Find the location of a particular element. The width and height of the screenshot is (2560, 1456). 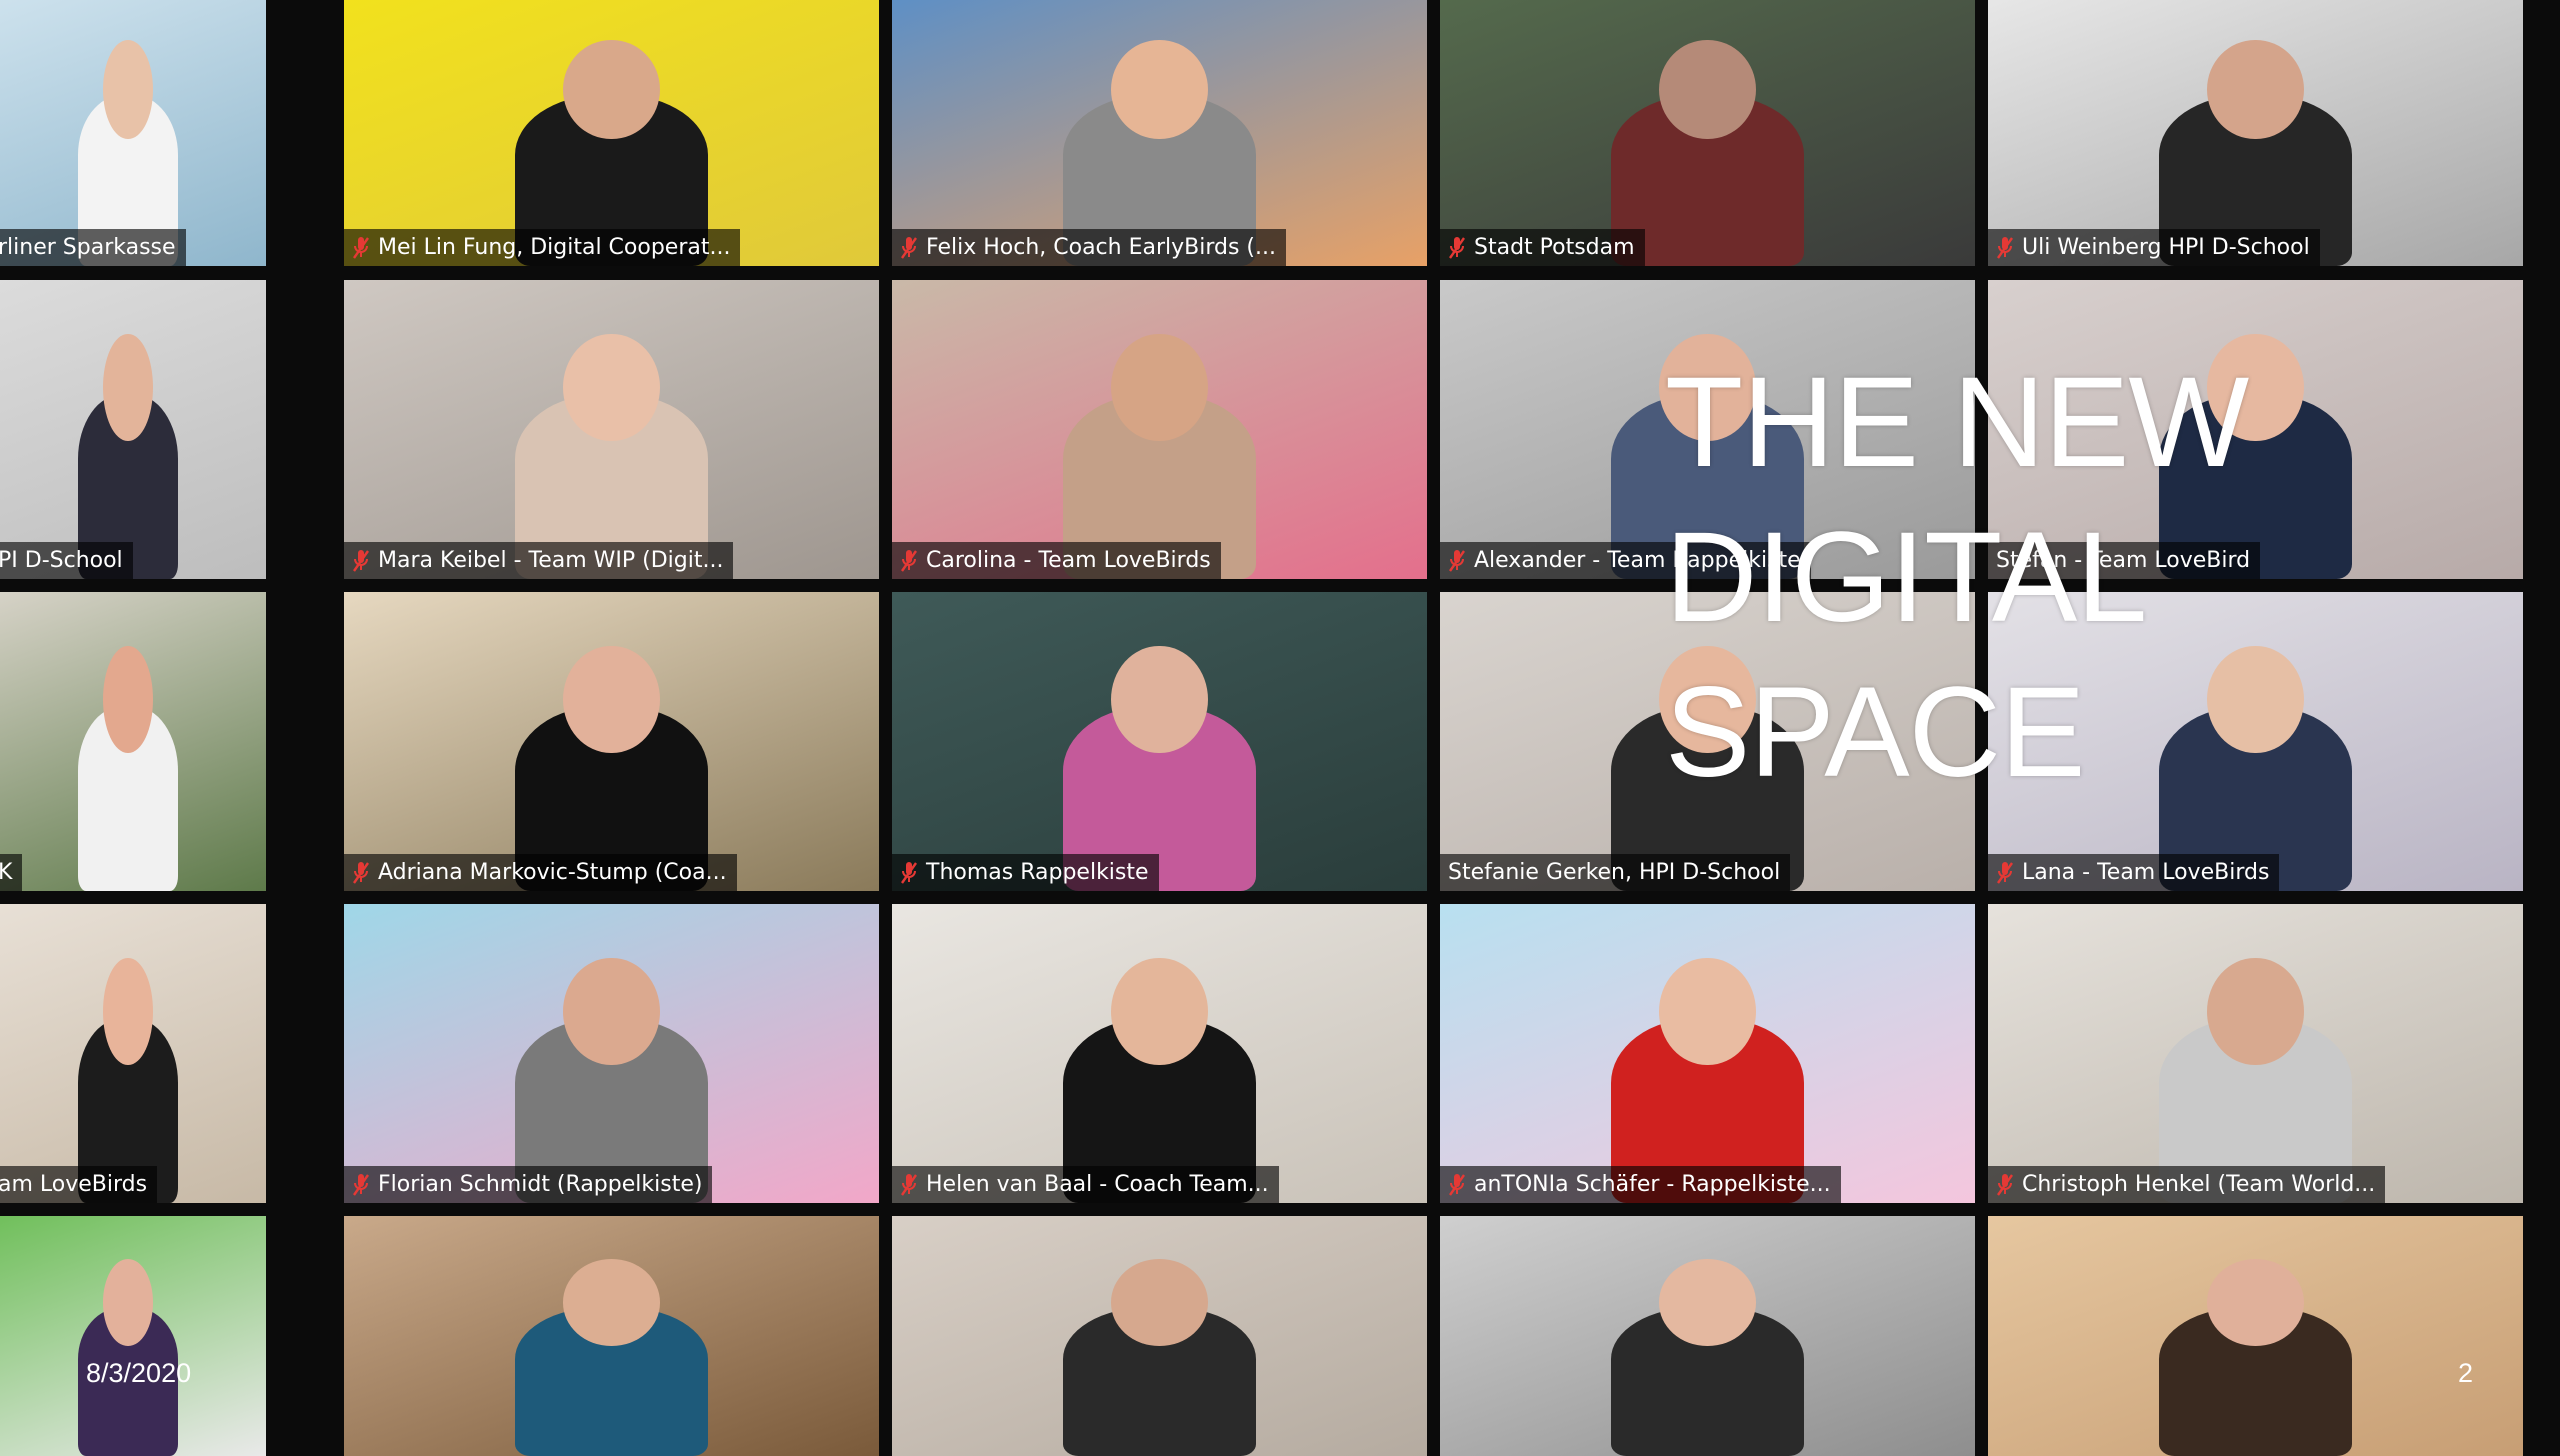

participant-video-tile: Florian Schmidt (Rappelkiste) is located at coordinates (611, 1053).